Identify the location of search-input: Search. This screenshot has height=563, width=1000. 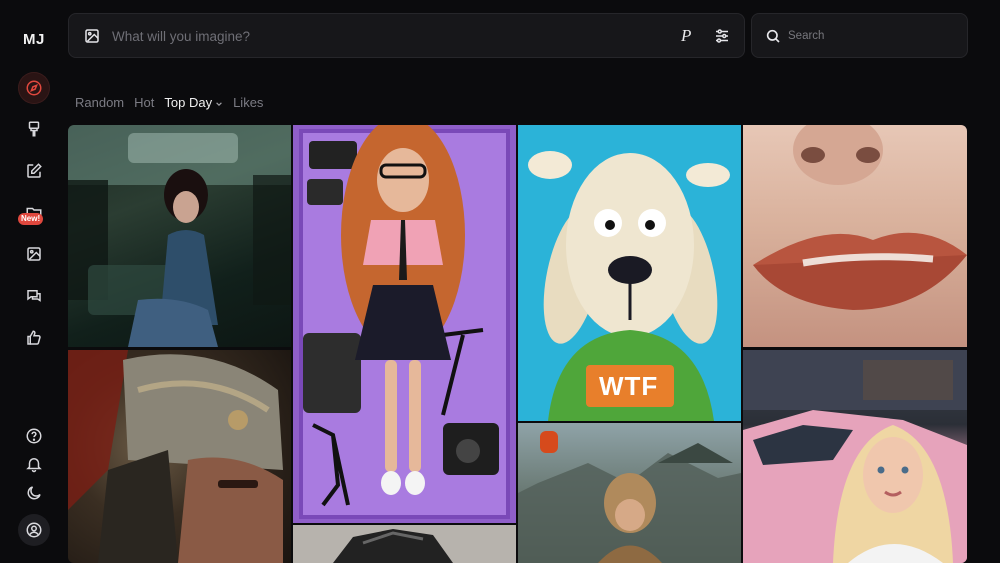
(806, 36).